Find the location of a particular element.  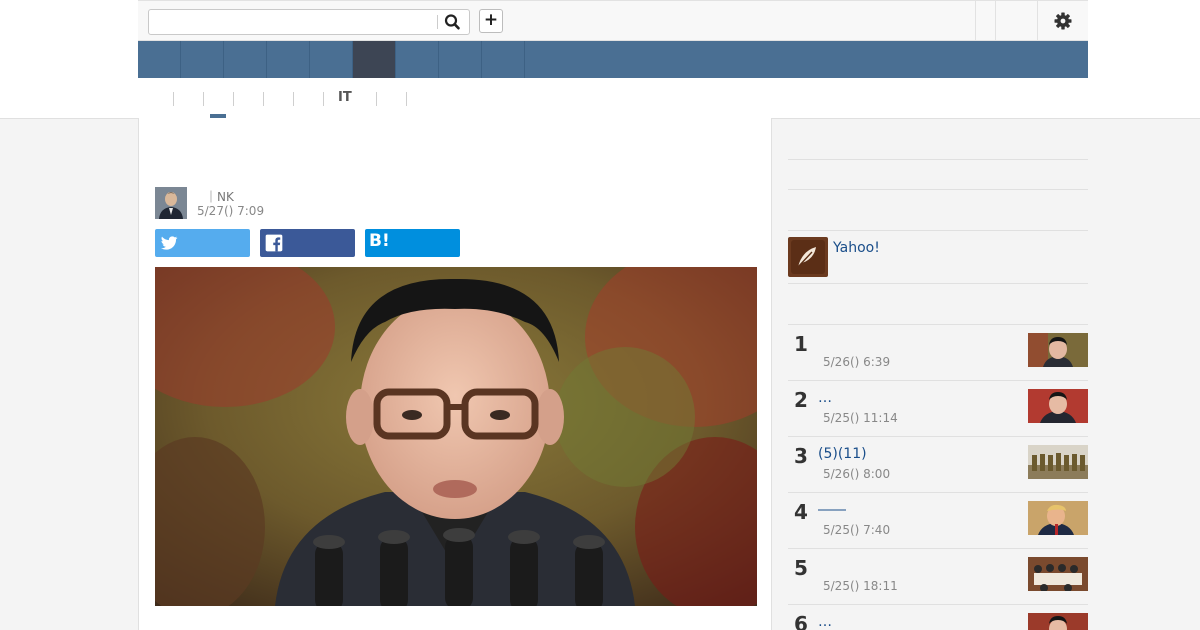

author-photo-image is located at coordinates (171, 203).